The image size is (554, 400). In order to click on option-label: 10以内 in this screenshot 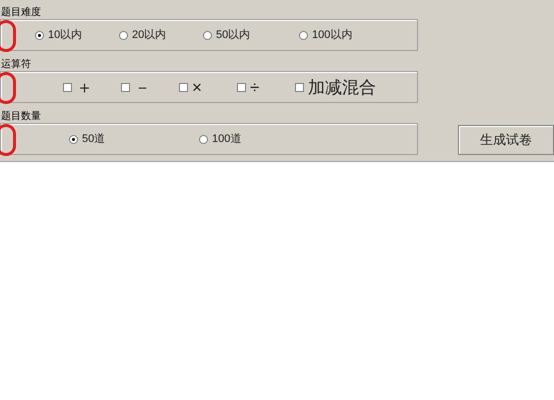, I will do `click(65, 35)`.